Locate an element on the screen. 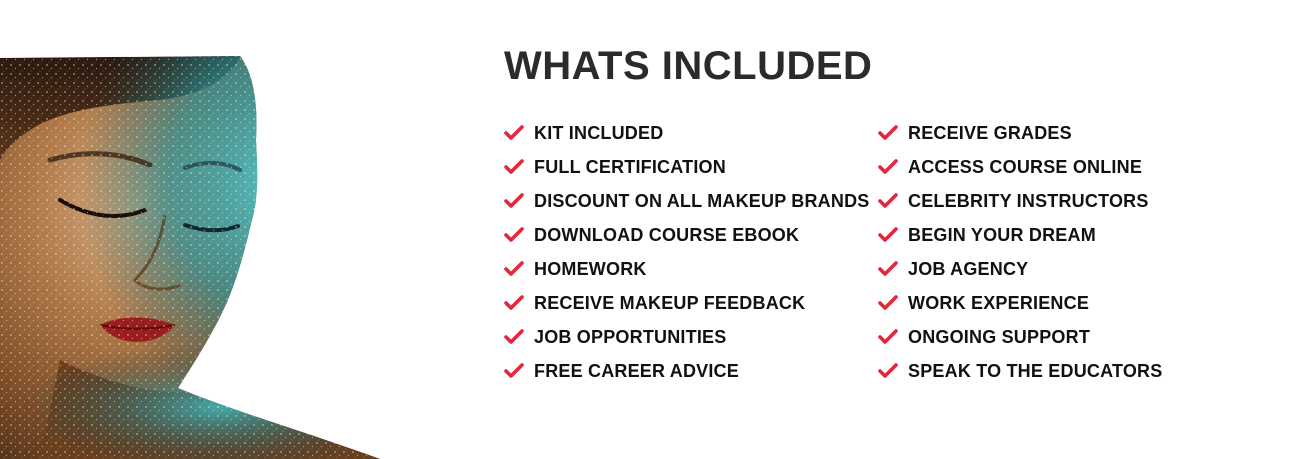 The image size is (1290, 459). list-item: HOMEWORK is located at coordinates (686, 269).